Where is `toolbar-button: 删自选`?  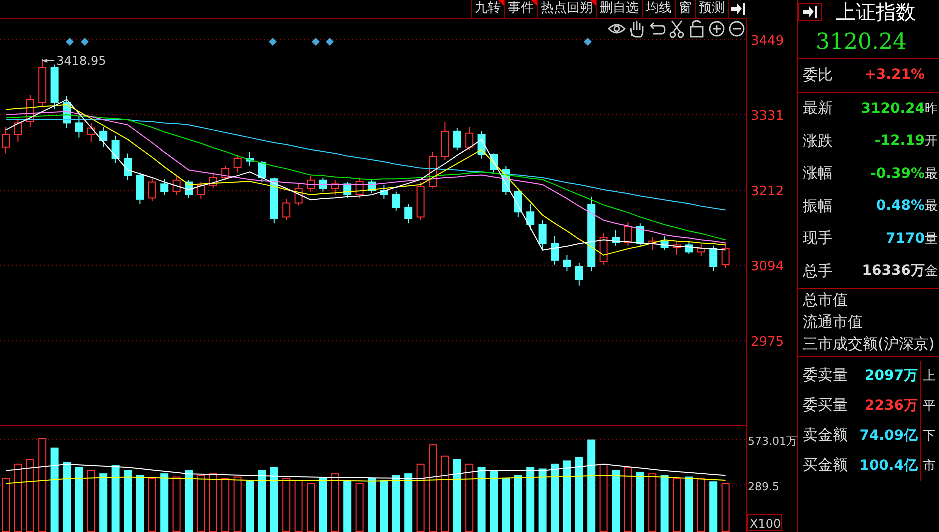 toolbar-button: 删自选 is located at coordinates (619, 9).